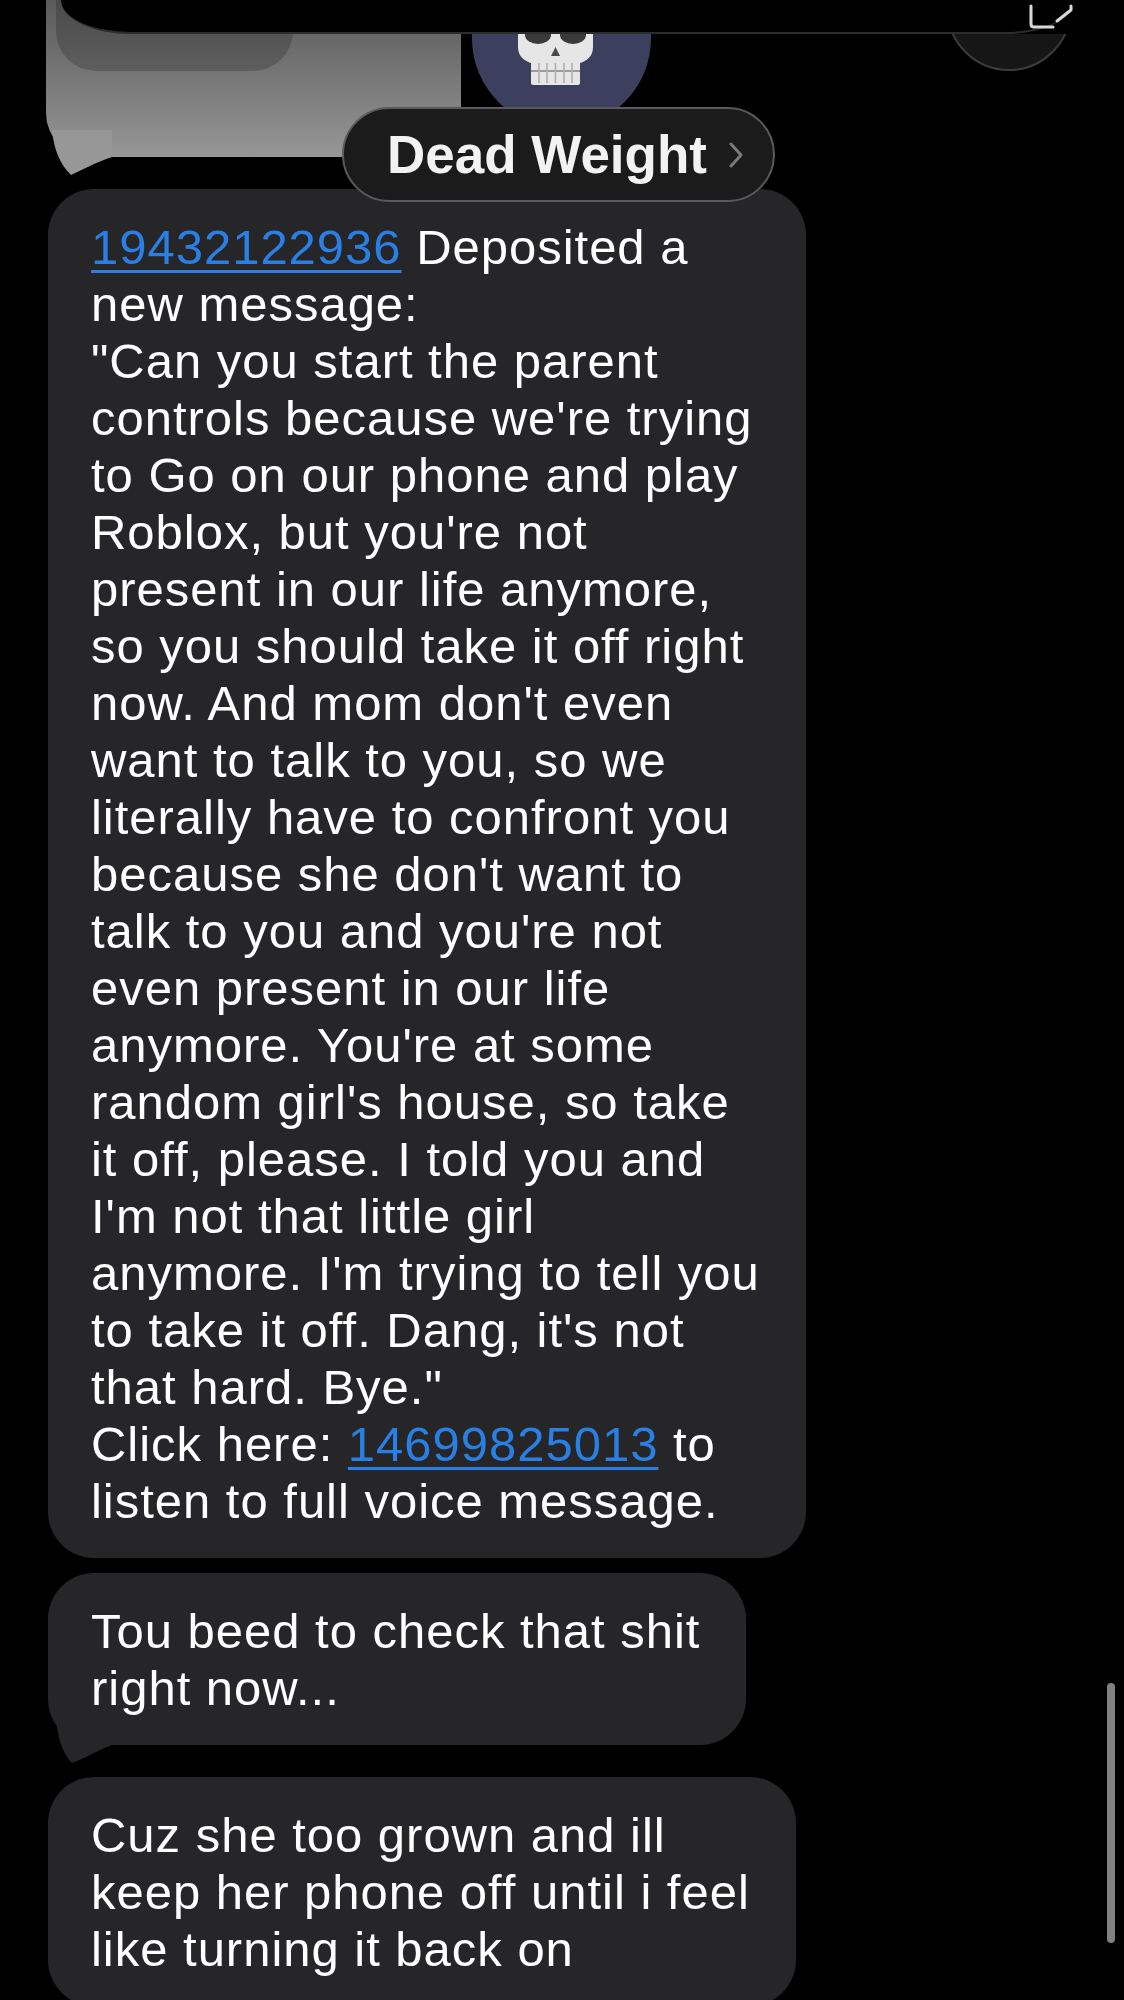 The height and width of the screenshot is (2000, 1124). What do you see at coordinates (736, 154) in the screenshot?
I see `chevron-right-icon` at bounding box center [736, 154].